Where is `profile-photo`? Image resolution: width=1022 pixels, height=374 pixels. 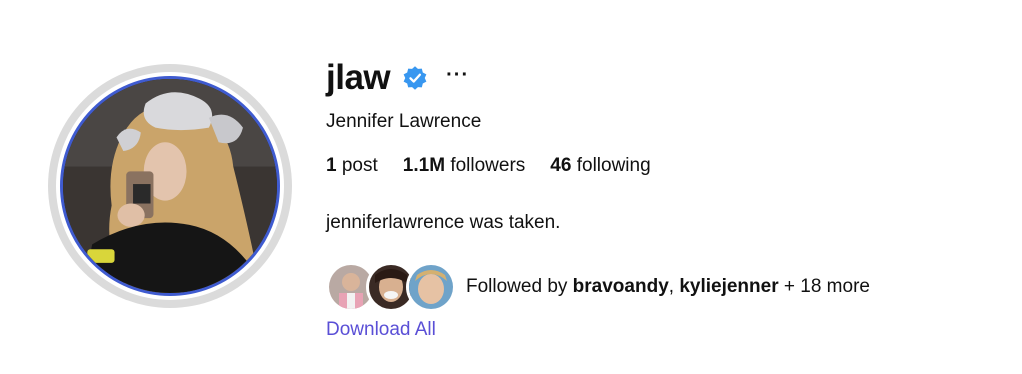 profile-photo is located at coordinates (170, 186).